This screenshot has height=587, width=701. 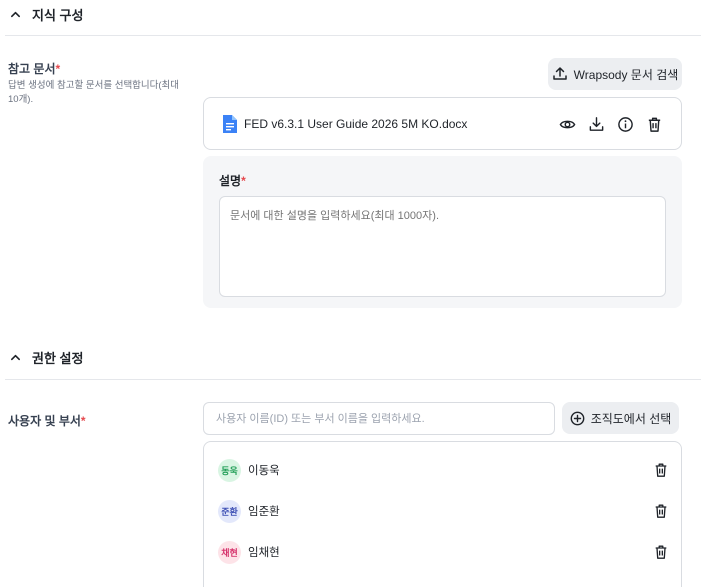 I want to click on avatar: 동욱, so click(x=229, y=470).